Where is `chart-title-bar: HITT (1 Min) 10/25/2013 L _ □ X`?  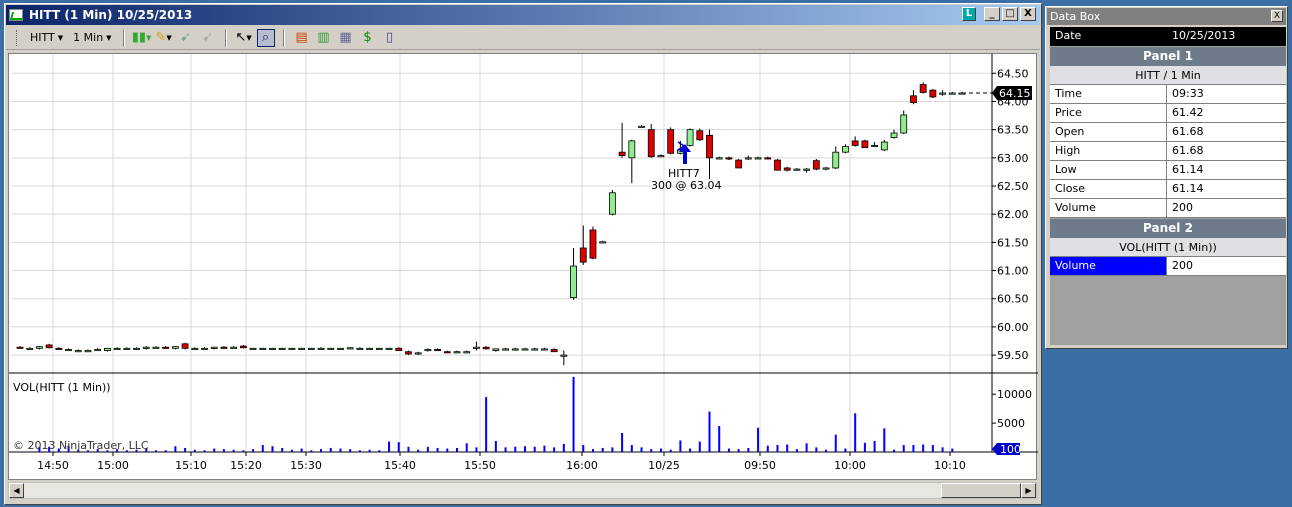 chart-title-bar: HITT (1 Min) 10/25/2013 L _ □ X is located at coordinates (523, 15).